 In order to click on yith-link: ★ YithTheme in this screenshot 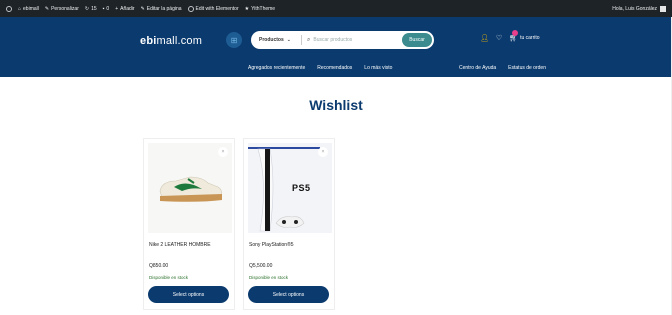, I will do `click(260, 9)`.